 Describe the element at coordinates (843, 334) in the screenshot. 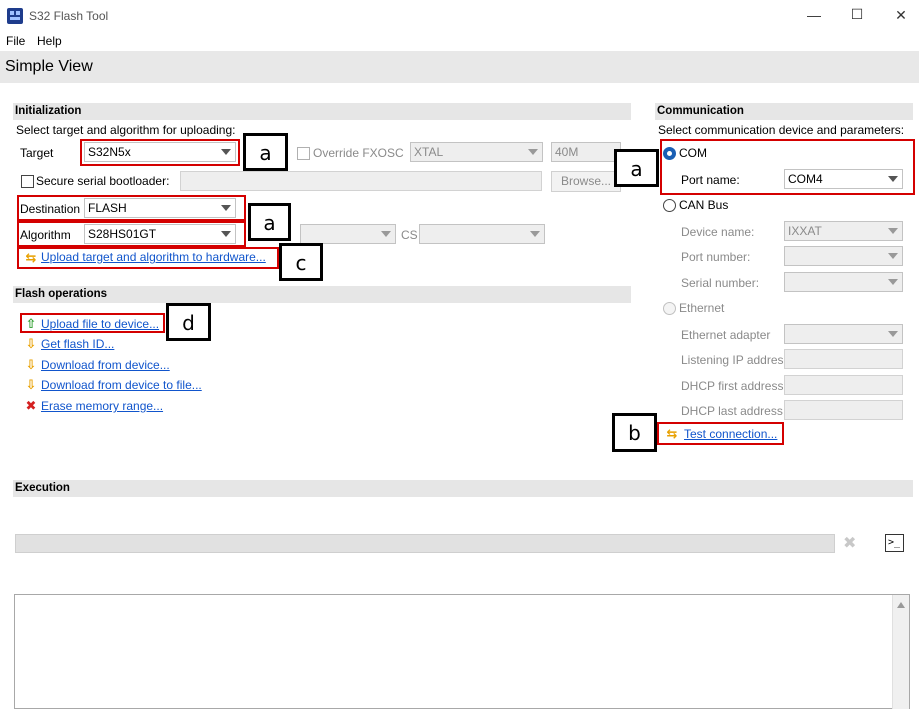

I see `ethernet-adapter-select` at that location.